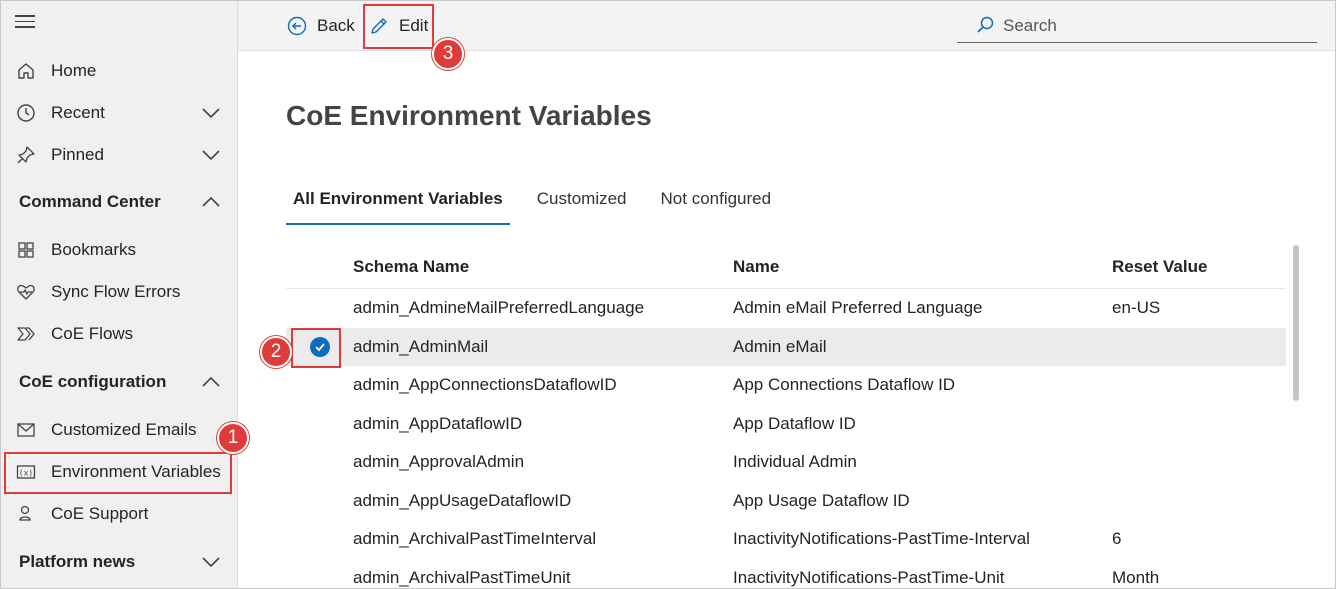  Describe the element at coordinates (94, 249) in the screenshot. I see `sidebar-item-label: Bookmarks` at that location.